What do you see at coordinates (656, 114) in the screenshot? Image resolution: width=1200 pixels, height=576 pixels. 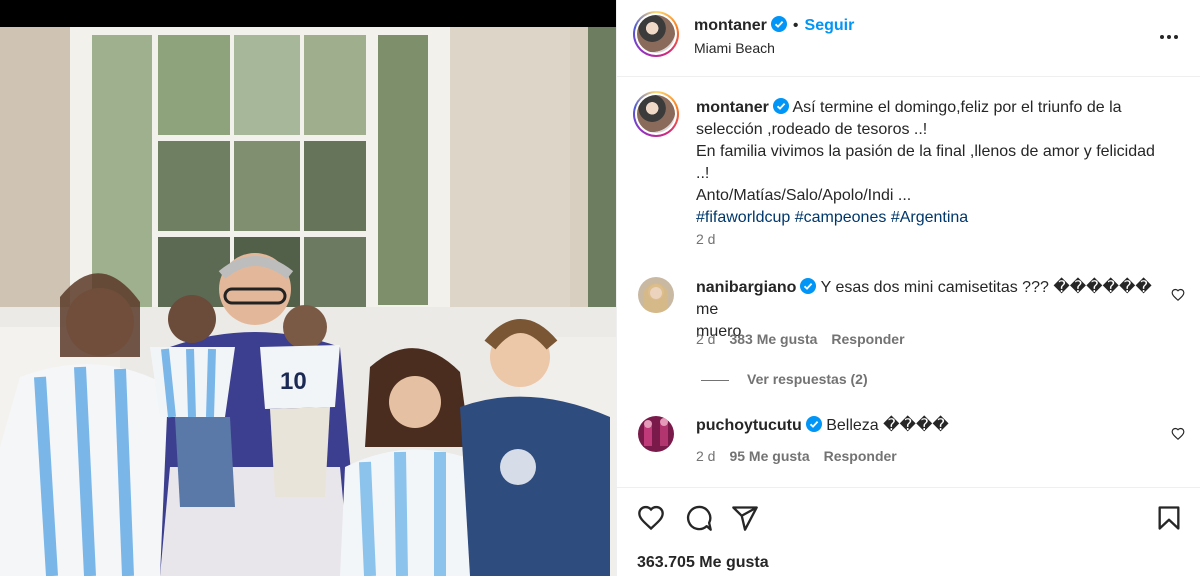 I see `caption-avatar` at bounding box center [656, 114].